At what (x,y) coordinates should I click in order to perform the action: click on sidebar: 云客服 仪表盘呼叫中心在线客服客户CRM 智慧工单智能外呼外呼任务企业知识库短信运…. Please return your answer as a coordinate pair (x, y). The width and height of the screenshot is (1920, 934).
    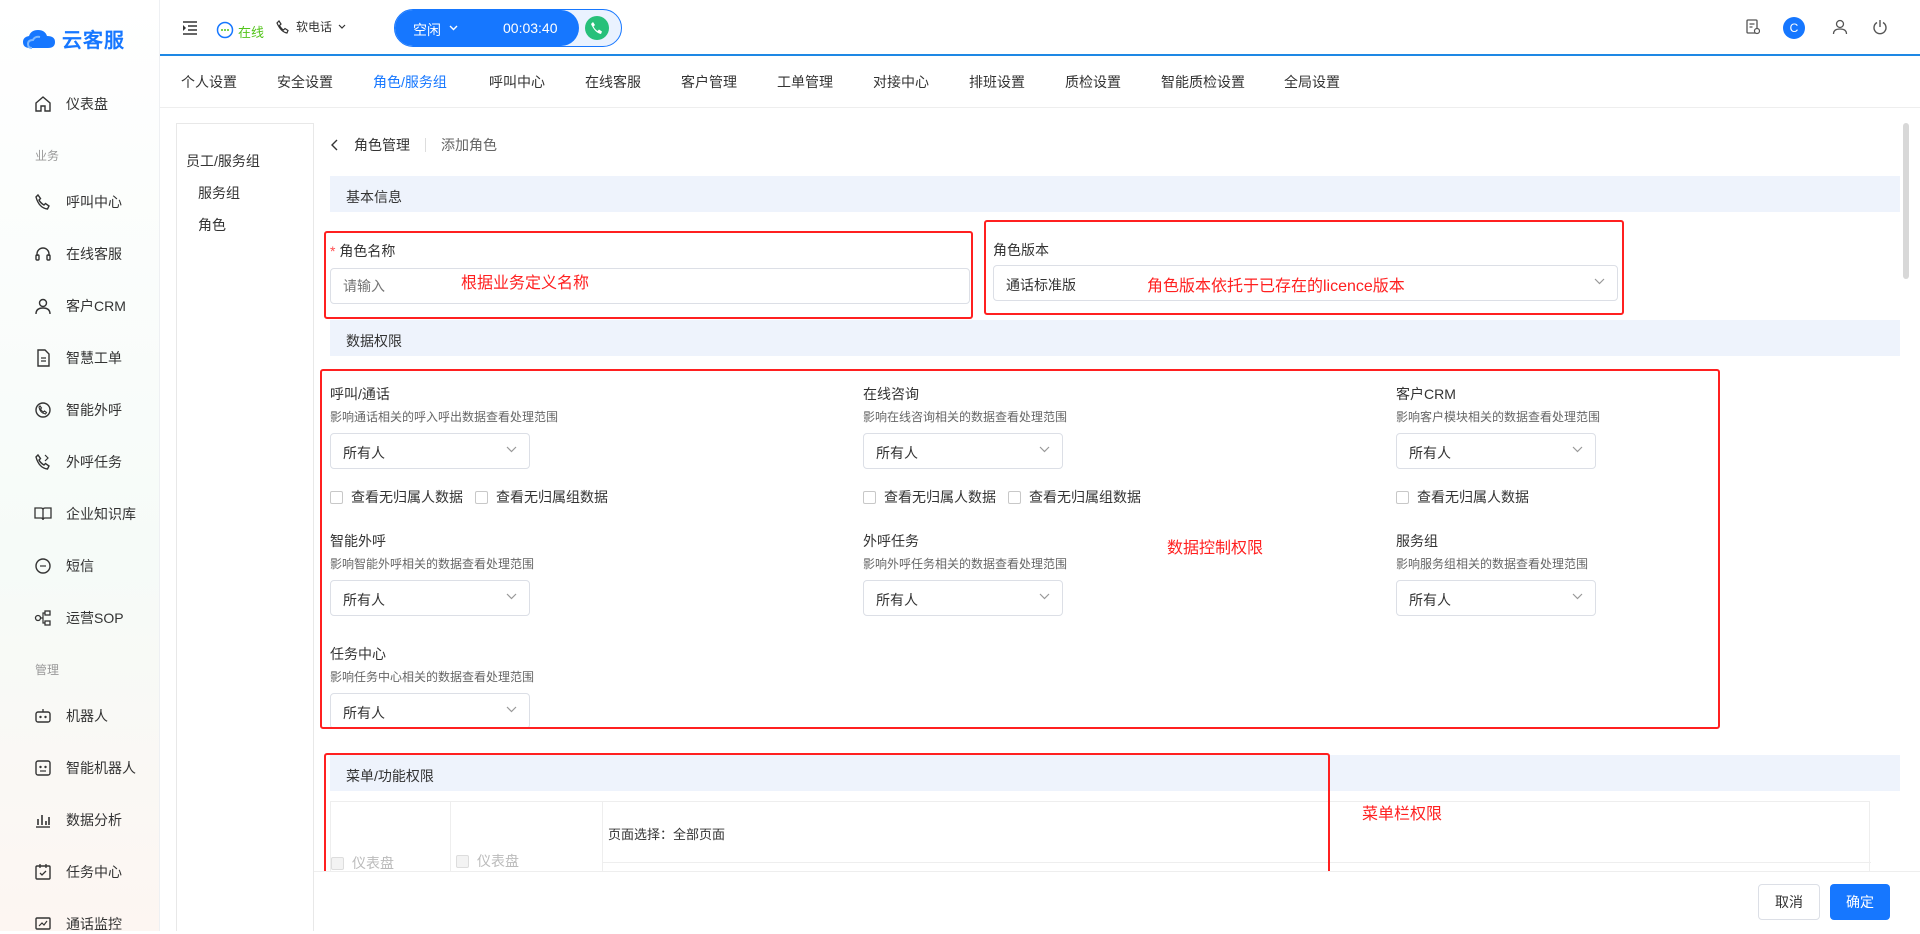
    Looking at the image, I should click on (80, 467).